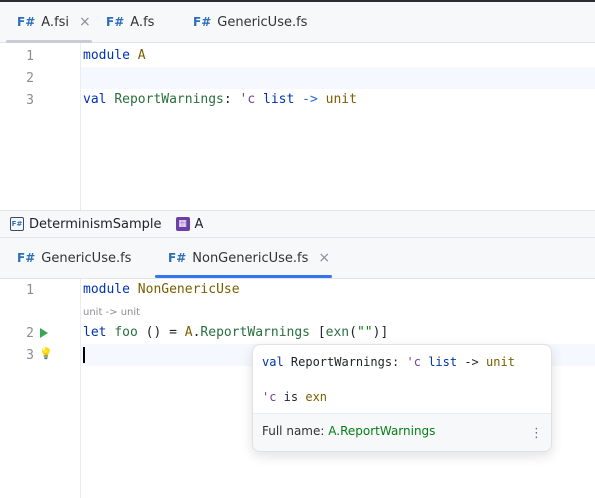 The image size is (595, 498). I want to click on popup-signature: val ReportWarnings: 'c list -> unit, so click(388, 362).